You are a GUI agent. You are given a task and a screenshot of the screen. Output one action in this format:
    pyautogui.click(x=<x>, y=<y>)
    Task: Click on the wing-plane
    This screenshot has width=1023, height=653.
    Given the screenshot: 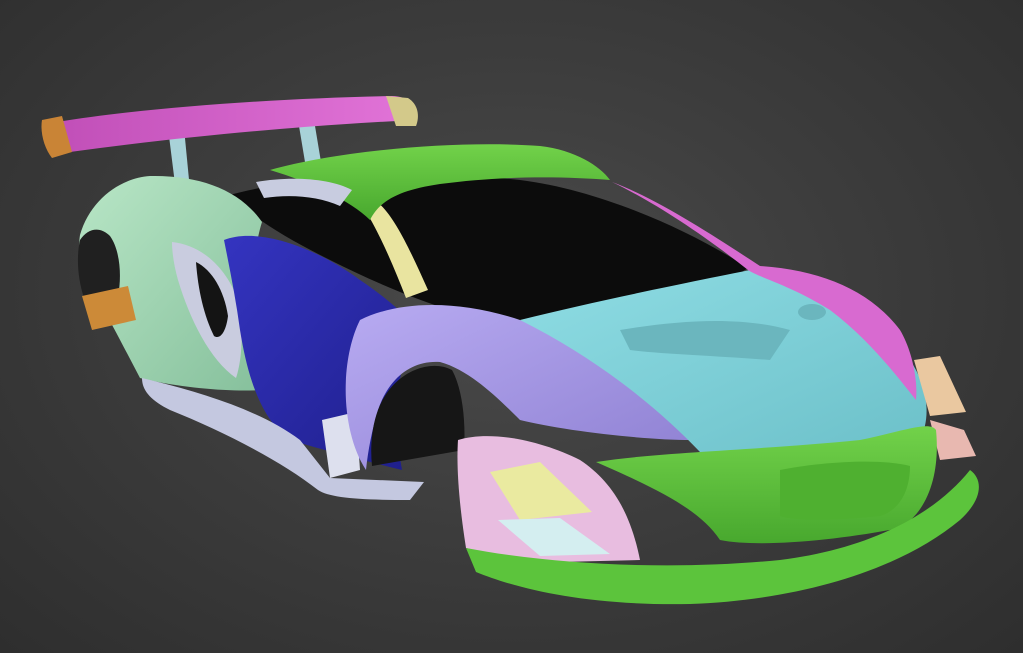 What is the action you would take?
    pyautogui.click(x=237, y=124)
    